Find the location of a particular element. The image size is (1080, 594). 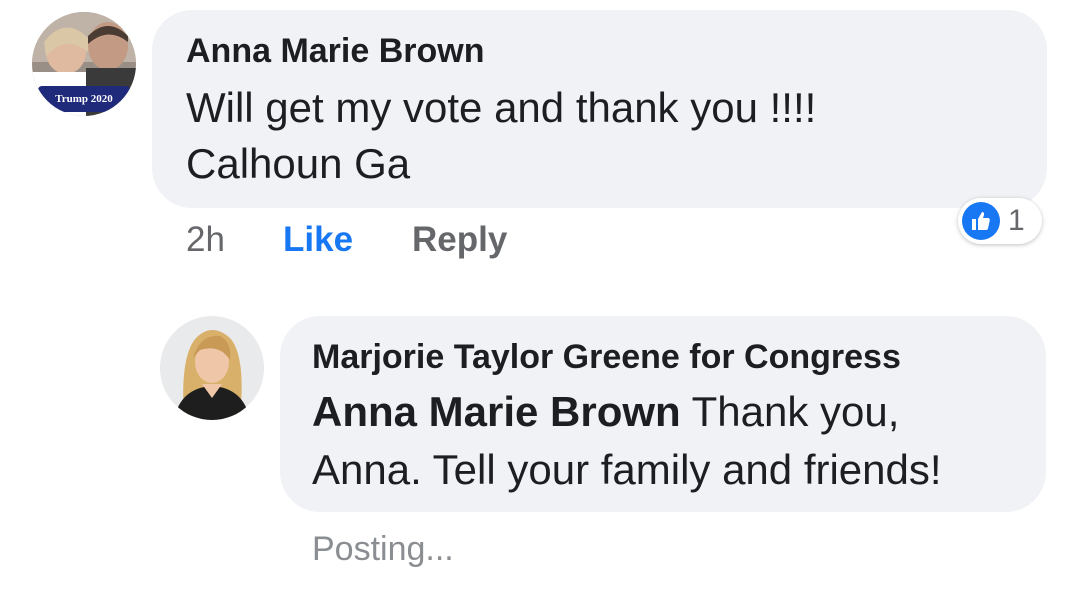

reply-text-line-1: Anna Marie Brown Thank you, is located at coordinates (605, 412).